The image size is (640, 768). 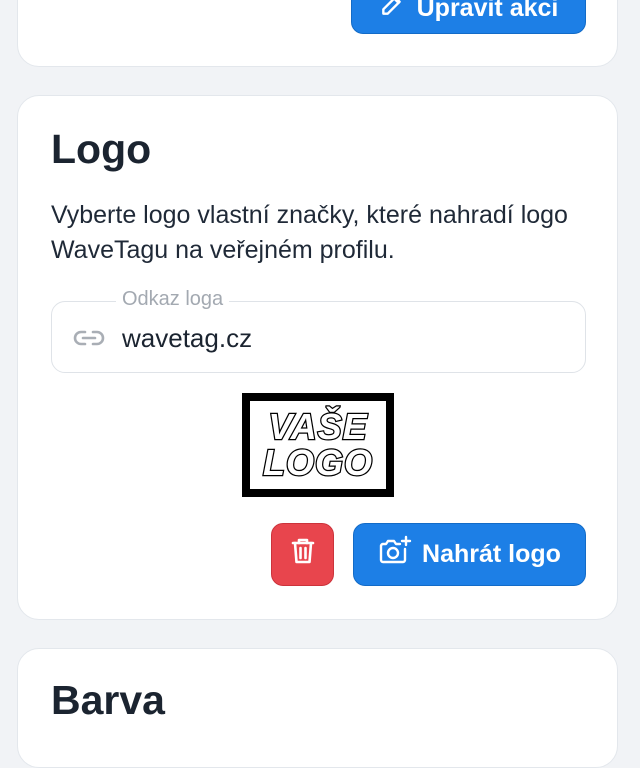 What do you see at coordinates (108, 700) in the screenshot?
I see `color-section-title: Barva` at bounding box center [108, 700].